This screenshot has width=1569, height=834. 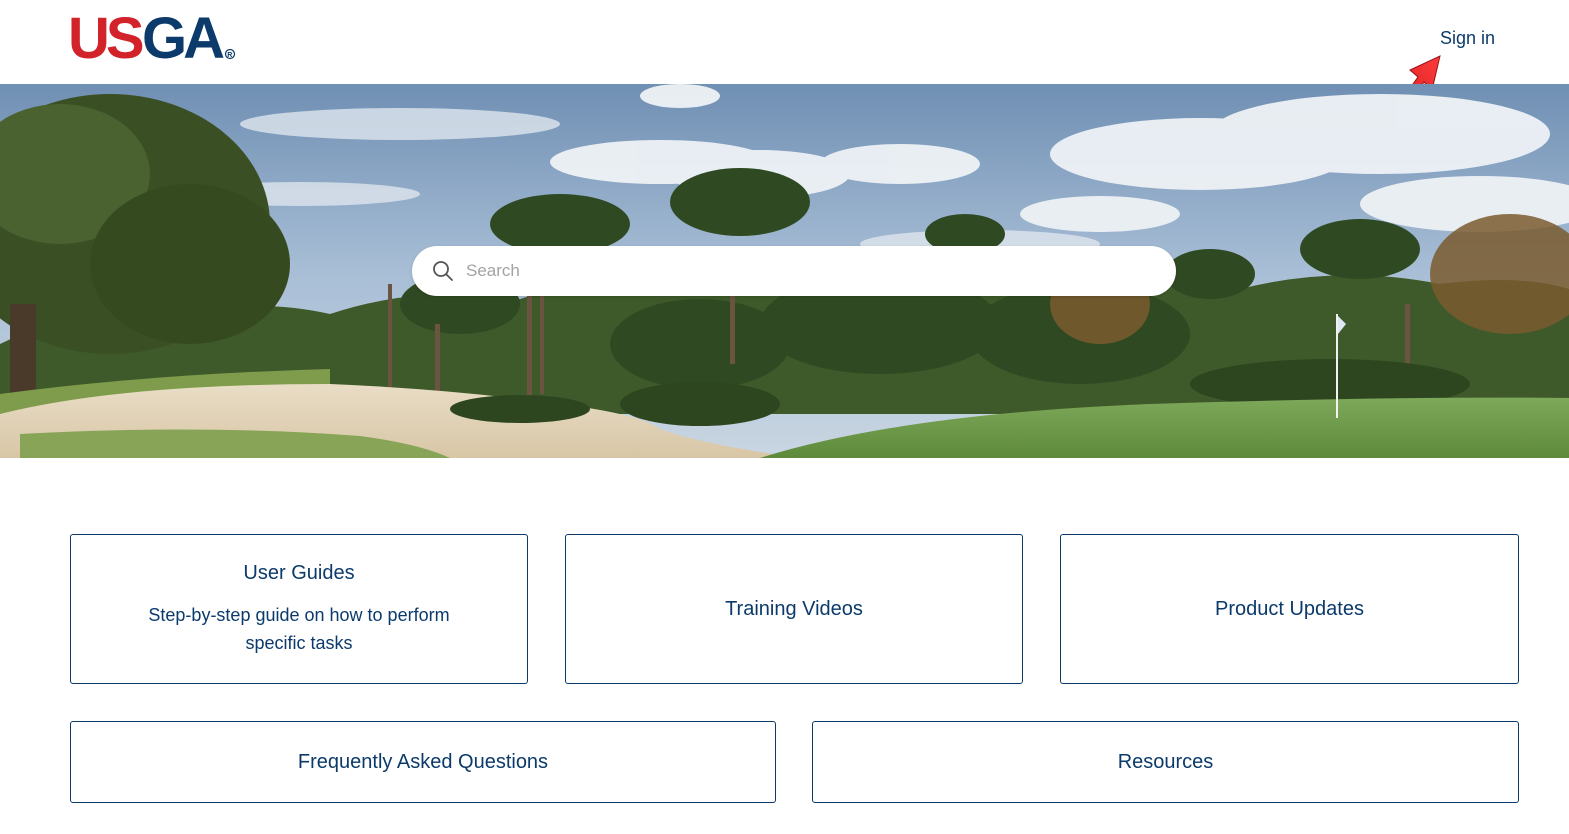 What do you see at coordinates (299, 572) in the screenshot?
I see `card-title: User Guides` at bounding box center [299, 572].